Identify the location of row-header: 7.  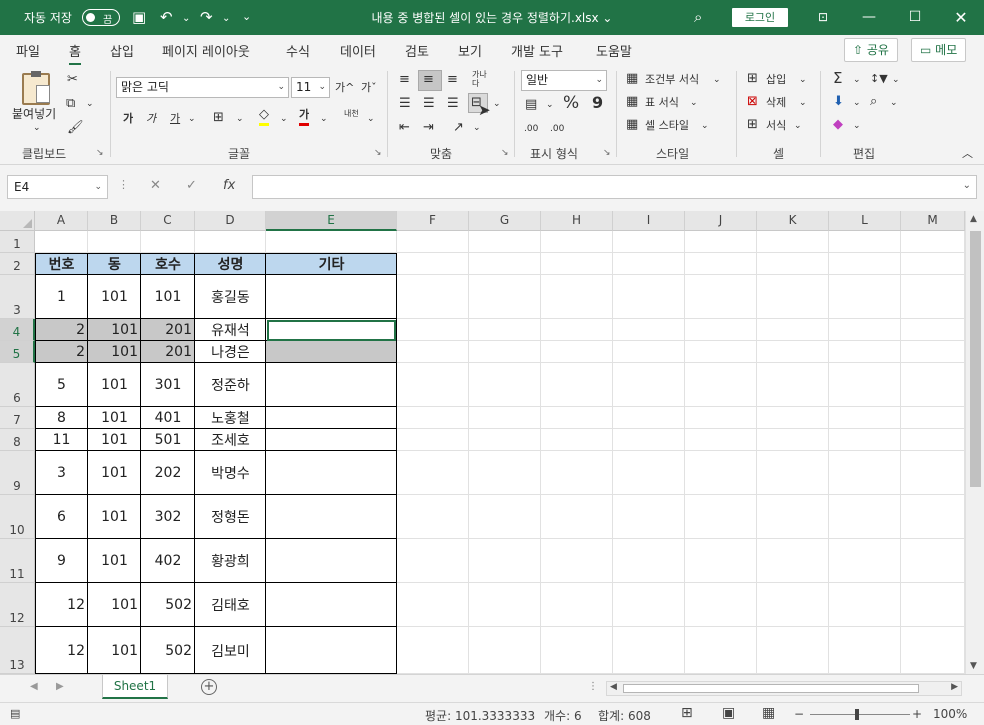
(17, 418).